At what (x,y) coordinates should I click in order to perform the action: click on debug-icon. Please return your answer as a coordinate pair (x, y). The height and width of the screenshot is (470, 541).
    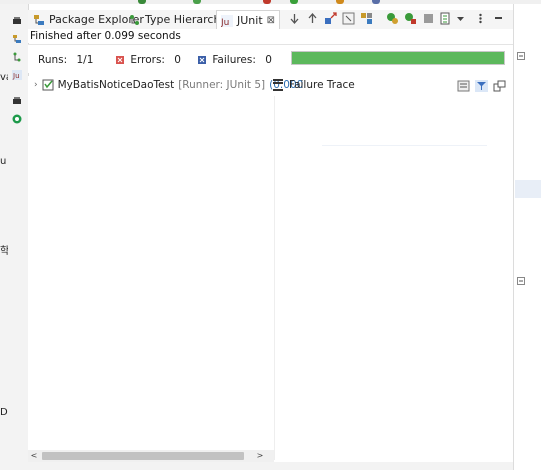
    Looking at the image, I should click on (197, 2).